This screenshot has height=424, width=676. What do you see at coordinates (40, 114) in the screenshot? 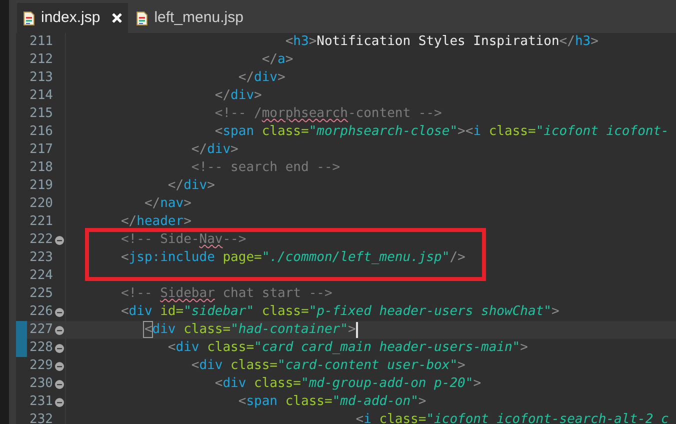
I see `line-number: 215` at bounding box center [40, 114].